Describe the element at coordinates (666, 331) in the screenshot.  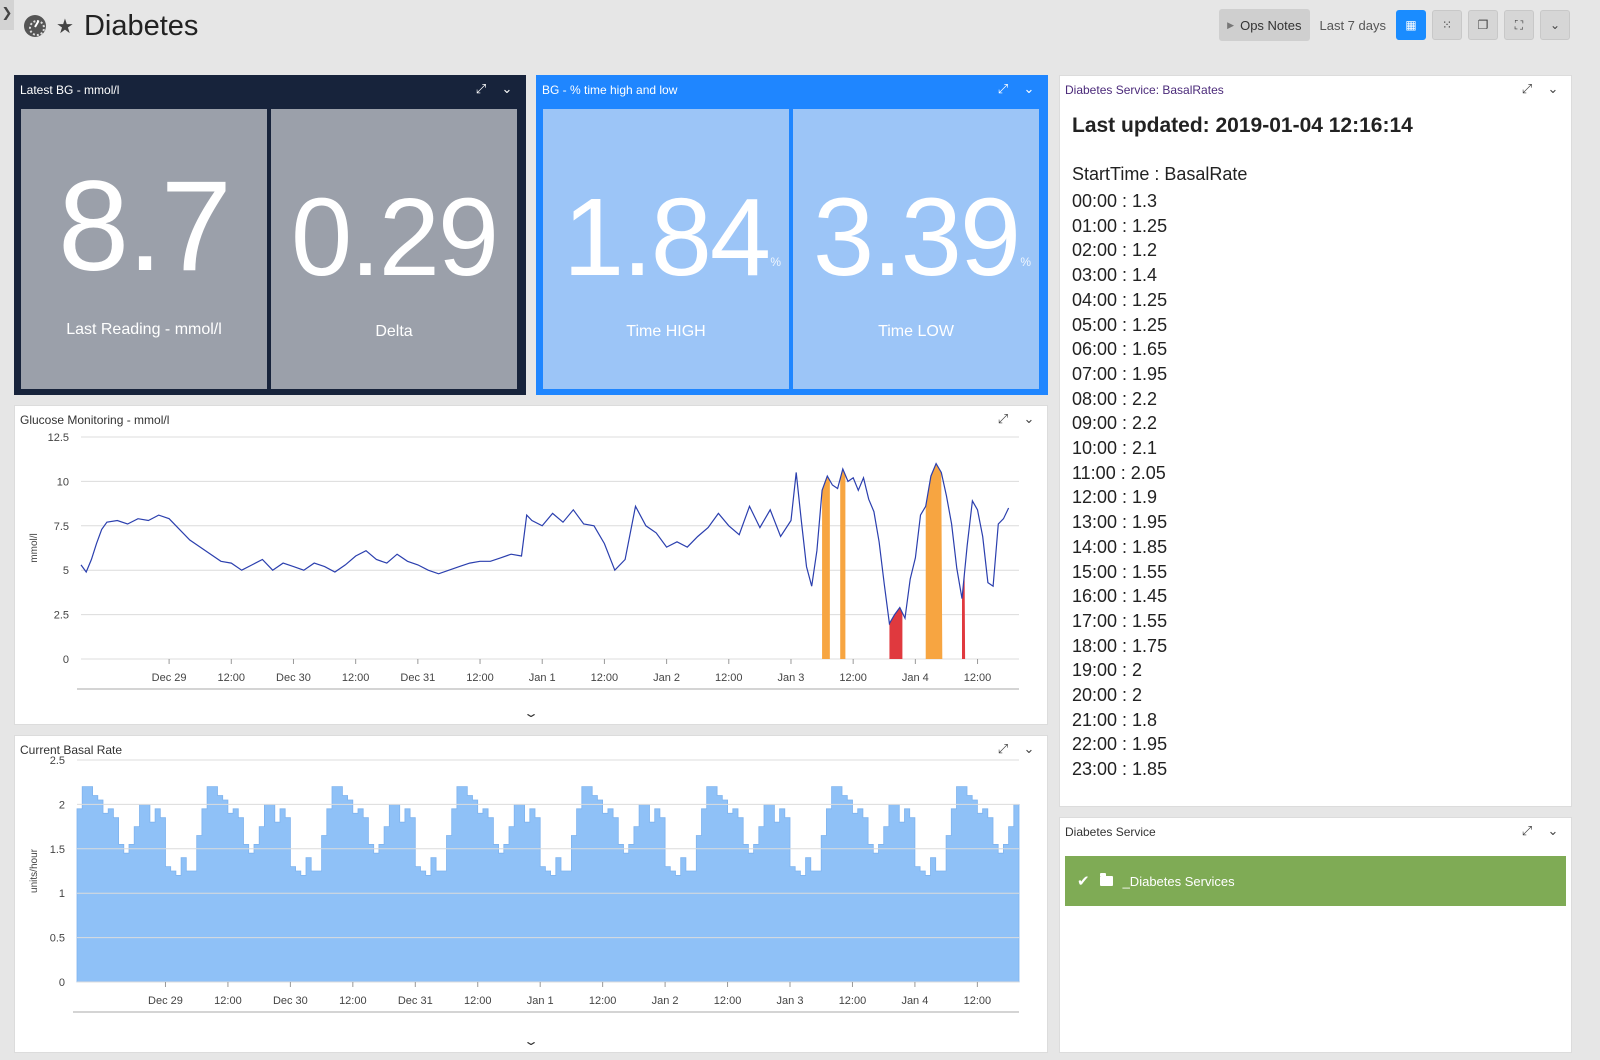
I see `tile-label: Time HIGH` at that location.